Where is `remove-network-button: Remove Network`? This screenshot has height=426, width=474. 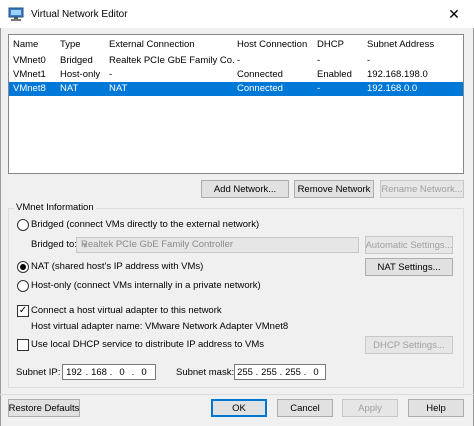
remove-network-button: Remove Network is located at coordinates (334, 189).